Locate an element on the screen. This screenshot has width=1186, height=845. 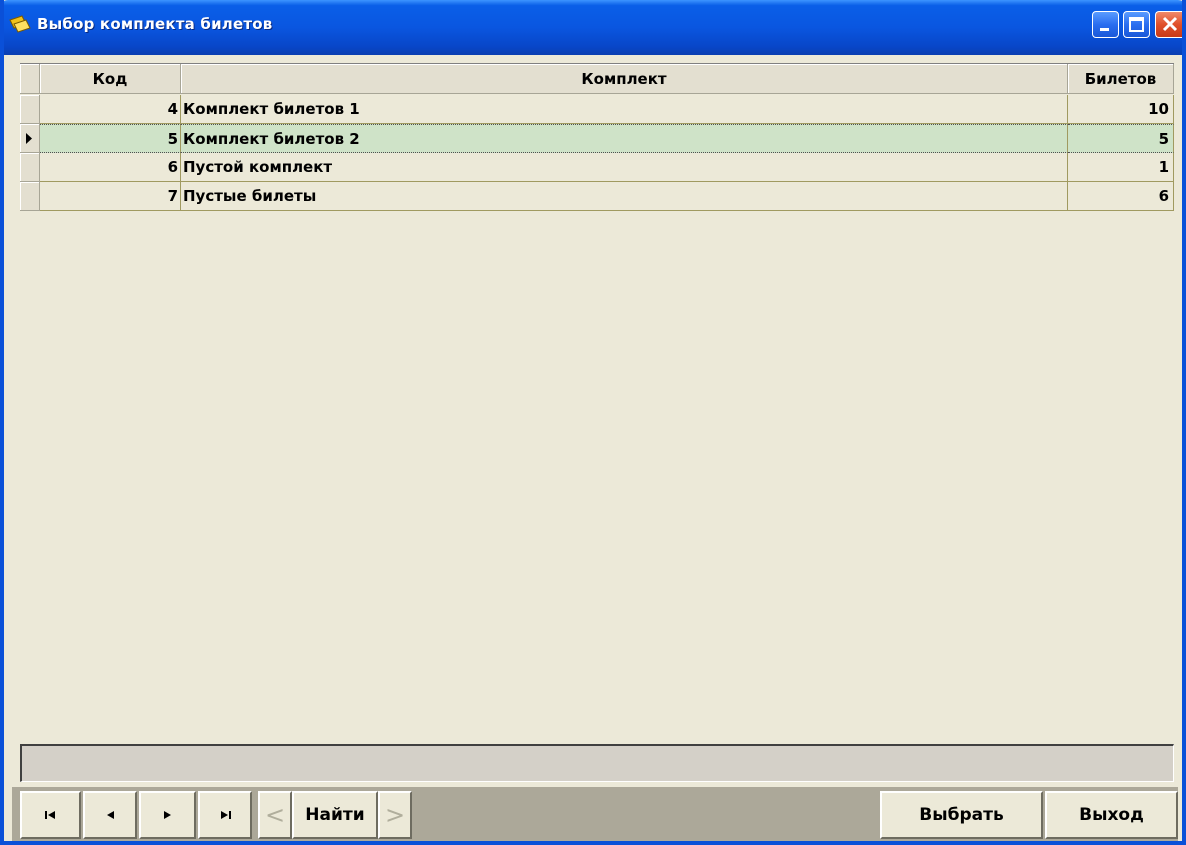
exit-button: Выход is located at coordinates (1111, 815).